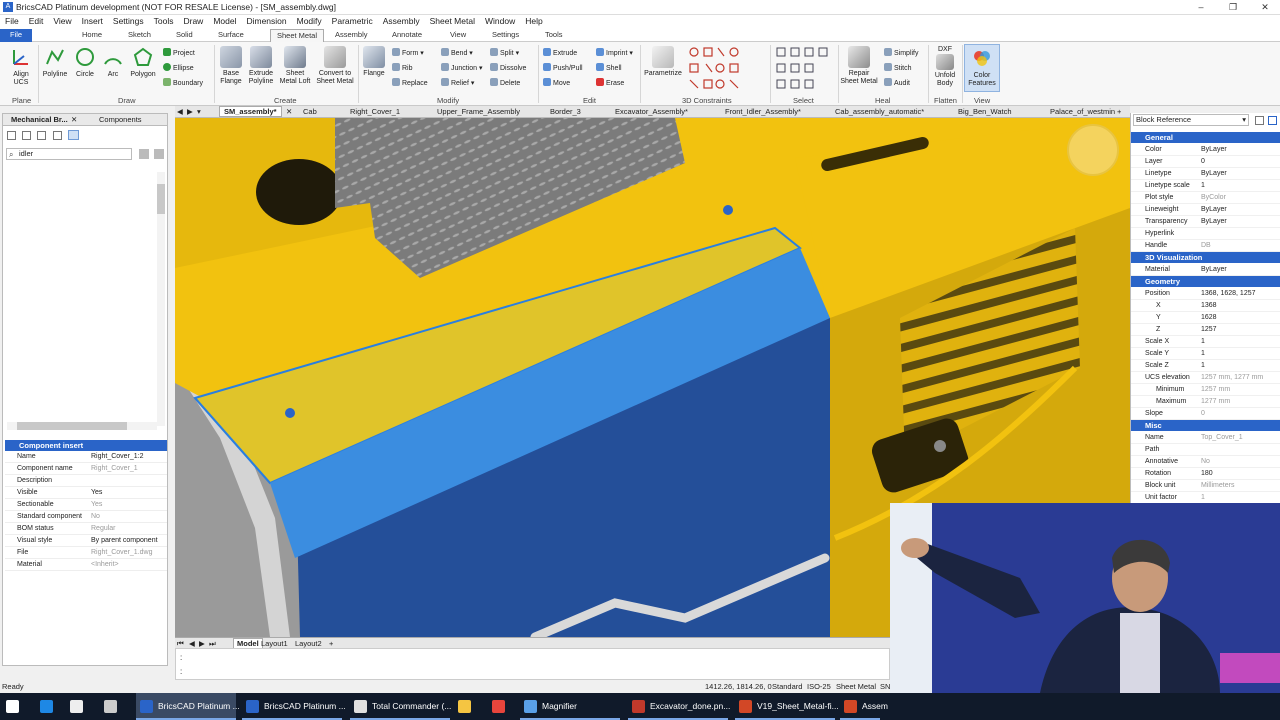 This screenshot has height=720, width=1280. What do you see at coordinates (180, 111) in the screenshot?
I see `tab-nav-prev-icon: ◀` at bounding box center [180, 111].